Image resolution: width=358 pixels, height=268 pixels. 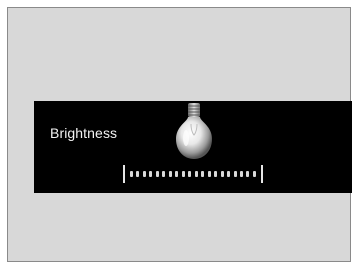 I want to click on brightness-slider, so click(x=193, y=174).